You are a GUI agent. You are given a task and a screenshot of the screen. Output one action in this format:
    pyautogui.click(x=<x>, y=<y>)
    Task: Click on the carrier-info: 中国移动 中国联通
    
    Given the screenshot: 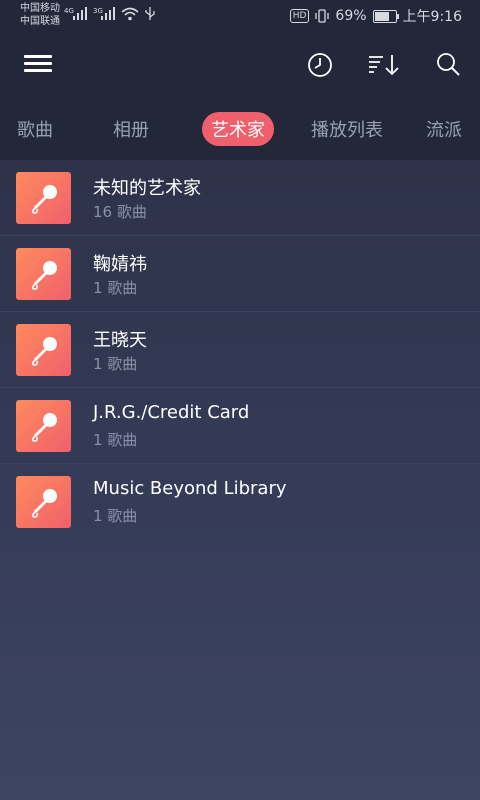 What is the action you would take?
    pyautogui.click(x=40, y=15)
    